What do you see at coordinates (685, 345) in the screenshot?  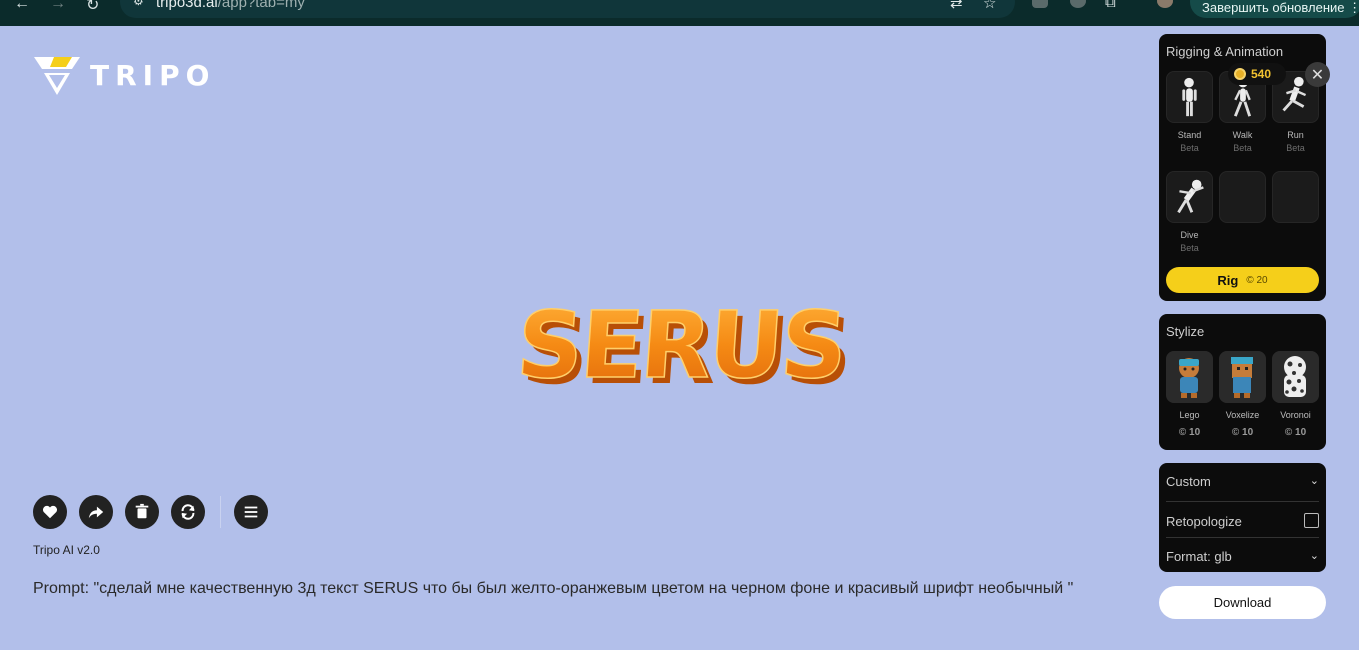 I see `model-text: SERUS` at bounding box center [685, 345].